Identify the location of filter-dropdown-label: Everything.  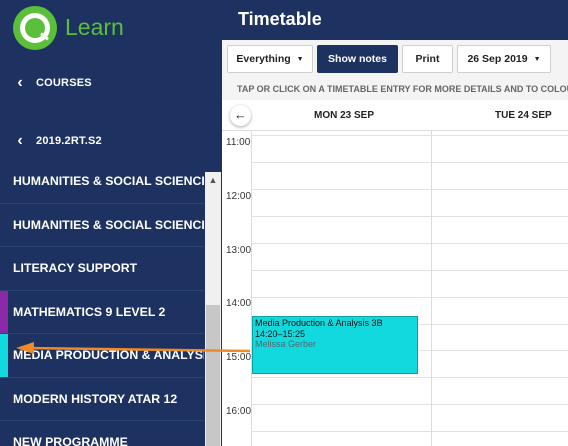
(263, 59).